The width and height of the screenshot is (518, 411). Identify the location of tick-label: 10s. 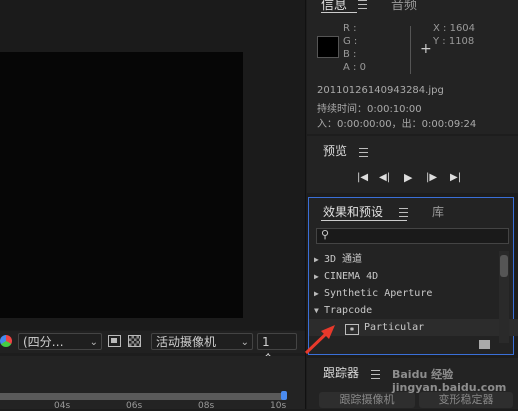
(278, 406).